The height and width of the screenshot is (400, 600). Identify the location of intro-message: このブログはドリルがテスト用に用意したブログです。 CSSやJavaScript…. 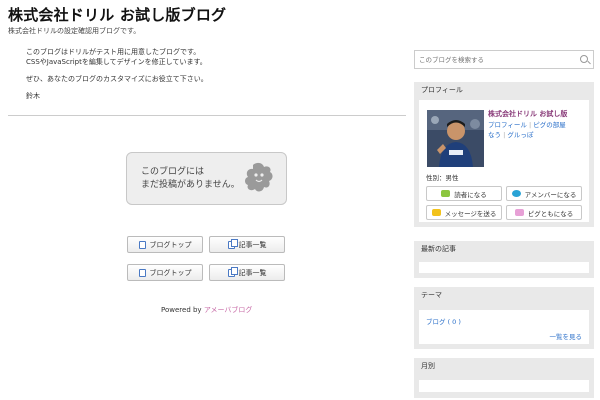
(211, 74).